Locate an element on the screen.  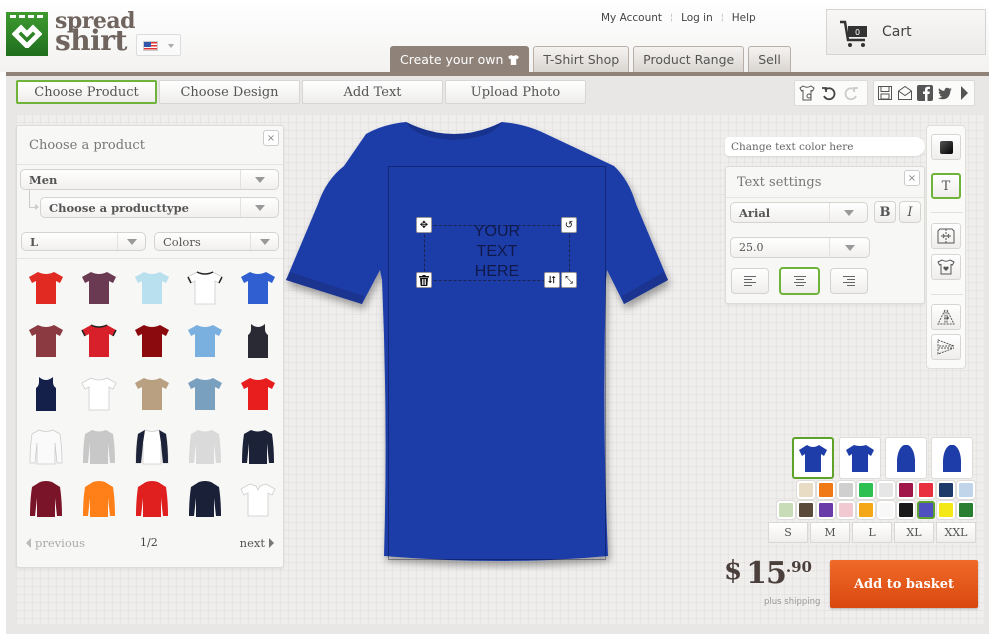
step-tab-upload-photo: Upload Photo is located at coordinates (515, 92).